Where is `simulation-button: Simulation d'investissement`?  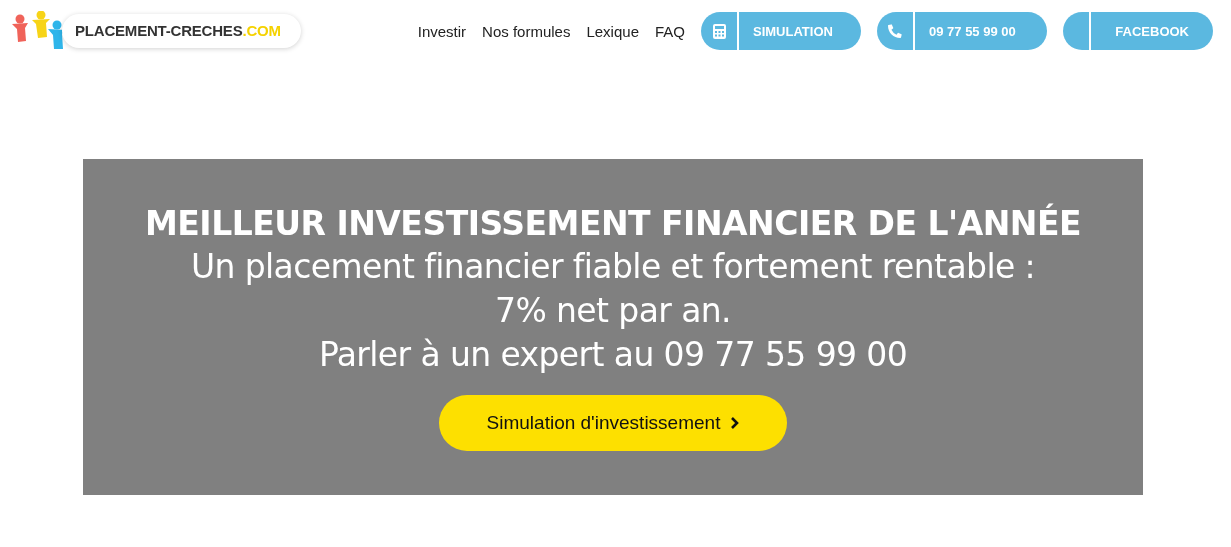 simulation-button: Simulation d'investissement is located at coordinates (613, 423).